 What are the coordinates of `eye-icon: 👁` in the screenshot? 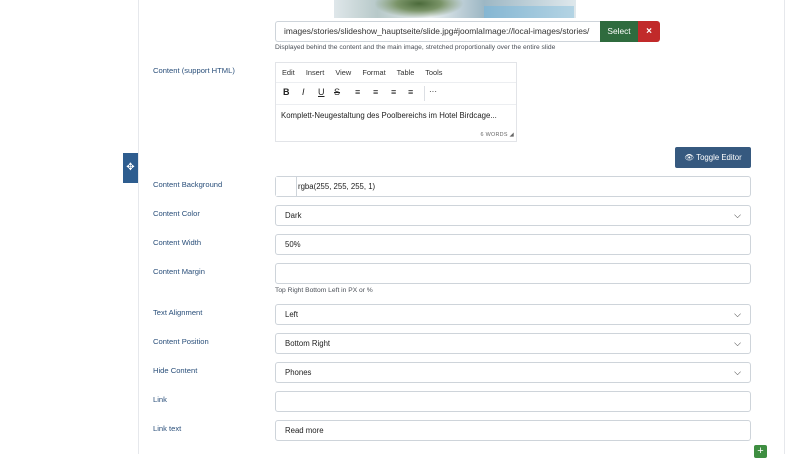 It's located at (689, 157).